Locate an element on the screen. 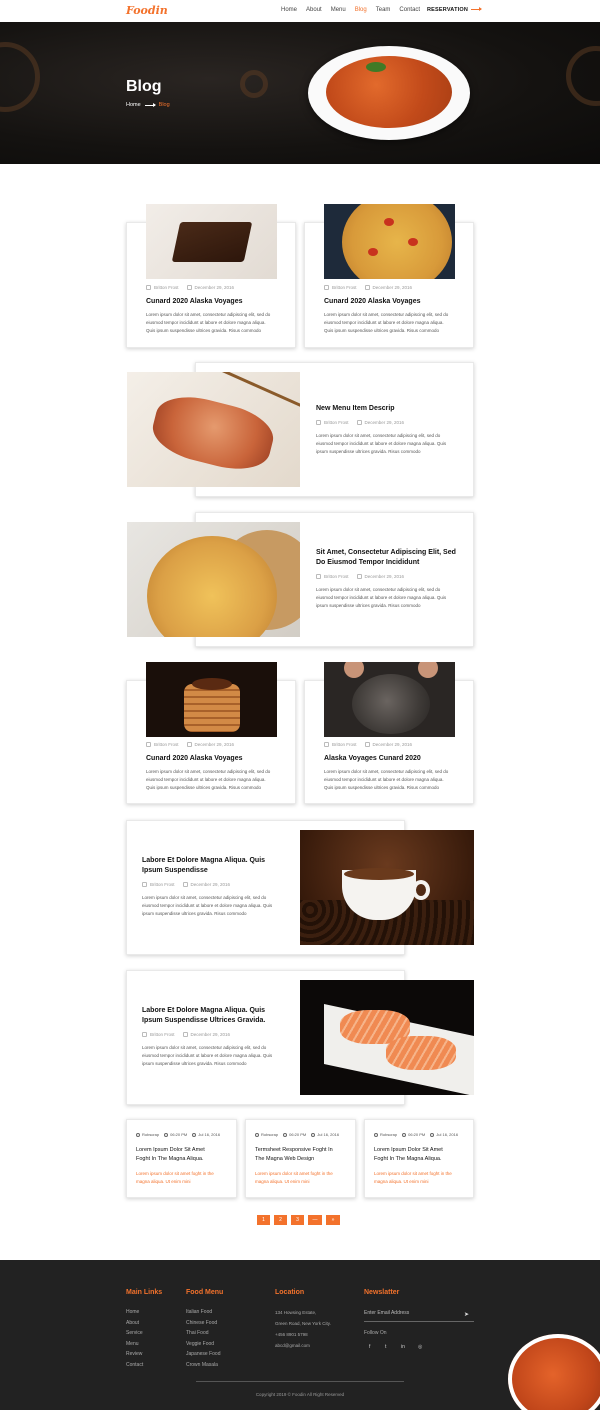 The image size is (600, 1410). post-image-bread is located at coordinates (389, 699).